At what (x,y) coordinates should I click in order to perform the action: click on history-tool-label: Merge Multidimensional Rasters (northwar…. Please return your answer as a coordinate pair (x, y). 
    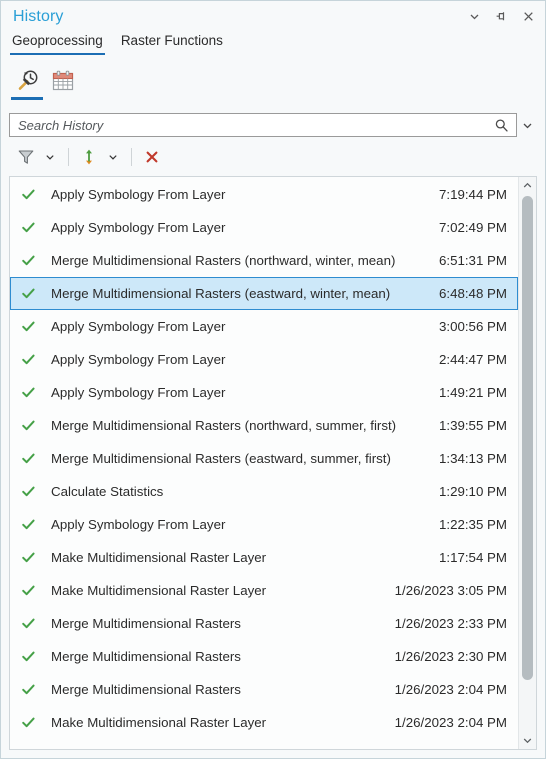
    Looking at the image, I should click on (241, 260).